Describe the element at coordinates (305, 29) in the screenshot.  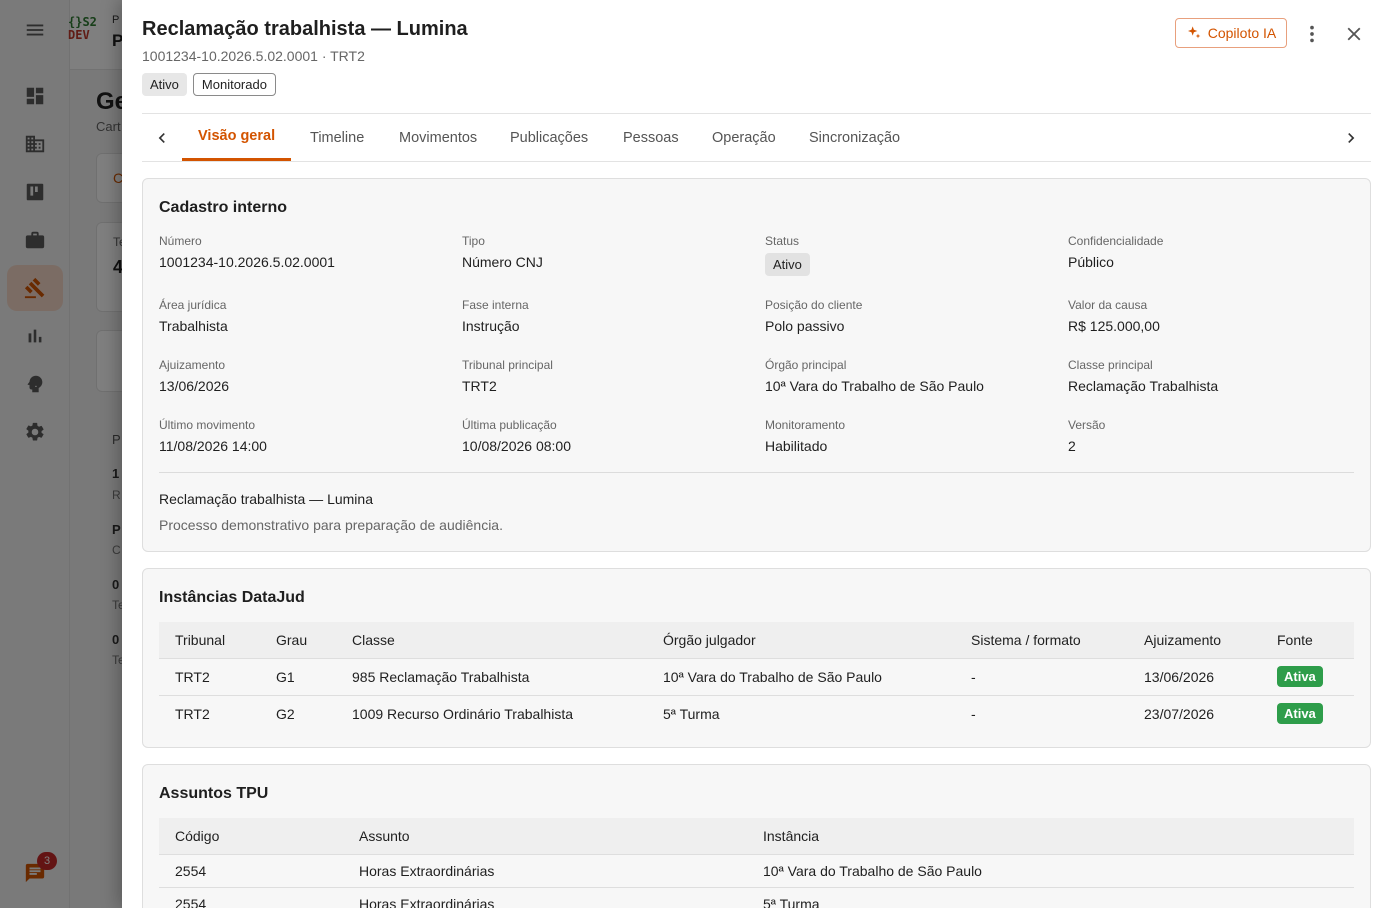
I see `process-title: Reclamação trabalhista — Lumina` at that location.